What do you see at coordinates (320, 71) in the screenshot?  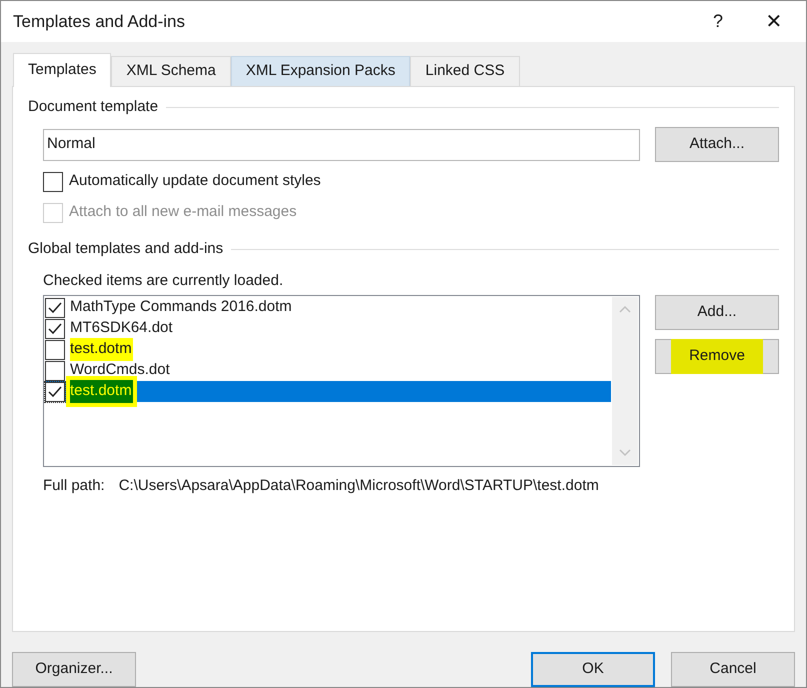 I see `tab: XML Expansion Packs` at bounding box center [320, 71].